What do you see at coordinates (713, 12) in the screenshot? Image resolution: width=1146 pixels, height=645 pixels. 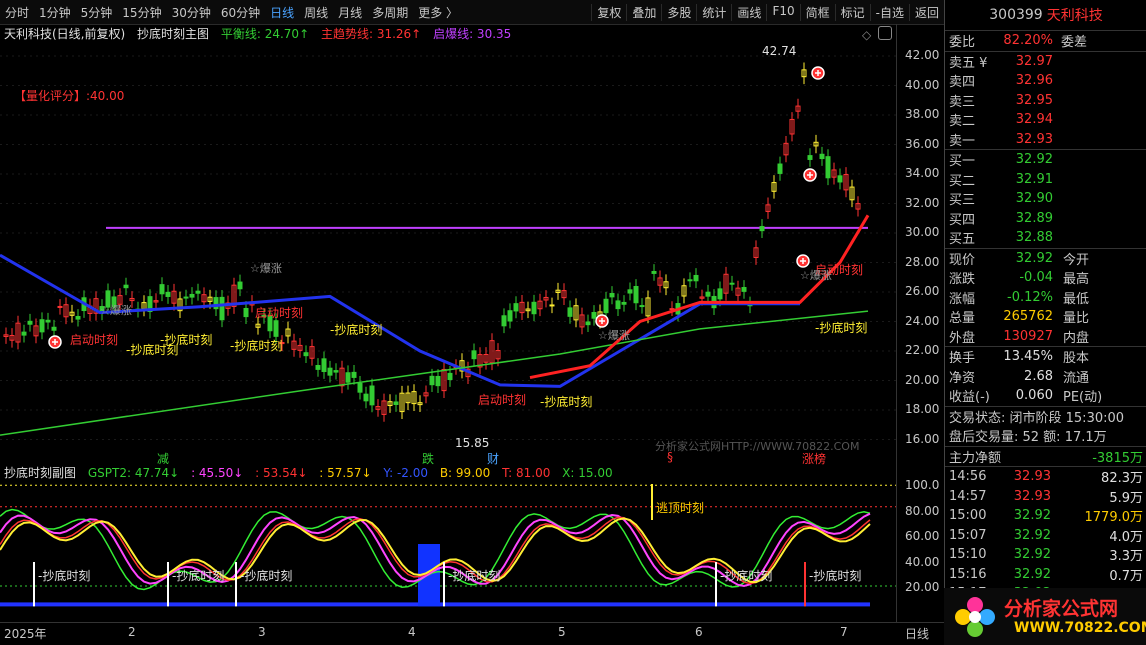 I see `tool-button-3: 统计` at bounding box center [713, 12].